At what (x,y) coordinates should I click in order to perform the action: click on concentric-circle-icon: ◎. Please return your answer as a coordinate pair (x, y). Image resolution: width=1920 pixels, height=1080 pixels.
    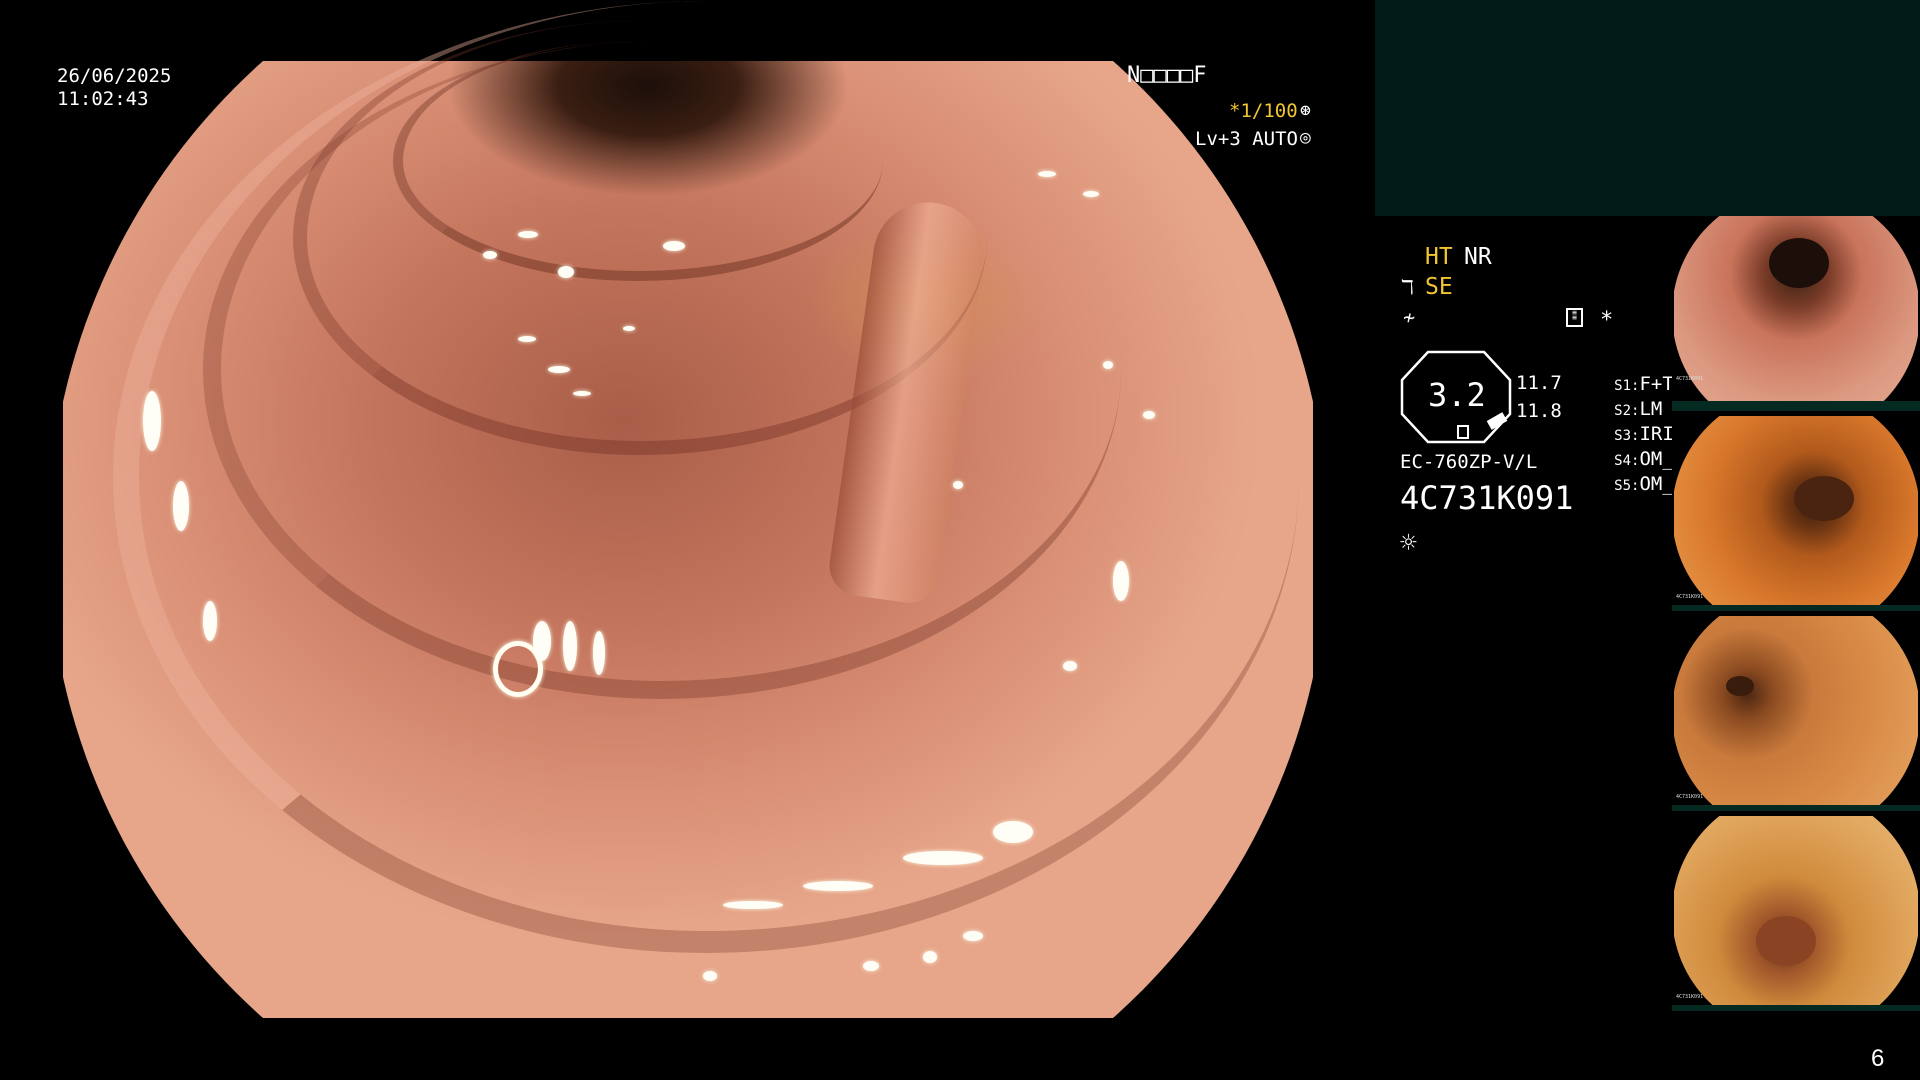
    Looking at the image, I should click on (1305, 137).